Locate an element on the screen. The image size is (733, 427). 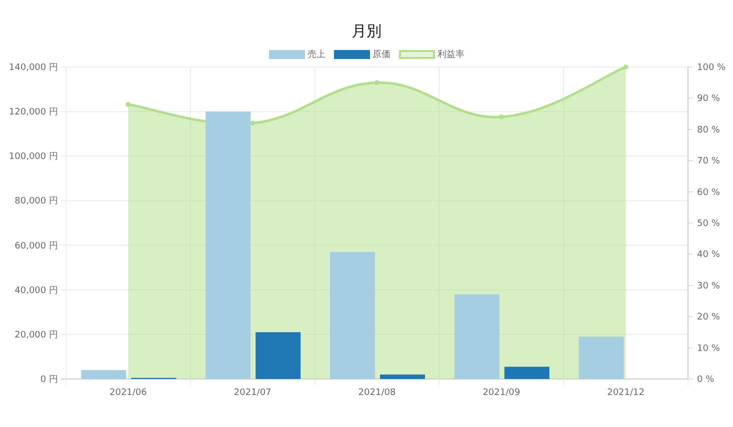
axis-label: 2021/09 is located at coordinates (501, 393).